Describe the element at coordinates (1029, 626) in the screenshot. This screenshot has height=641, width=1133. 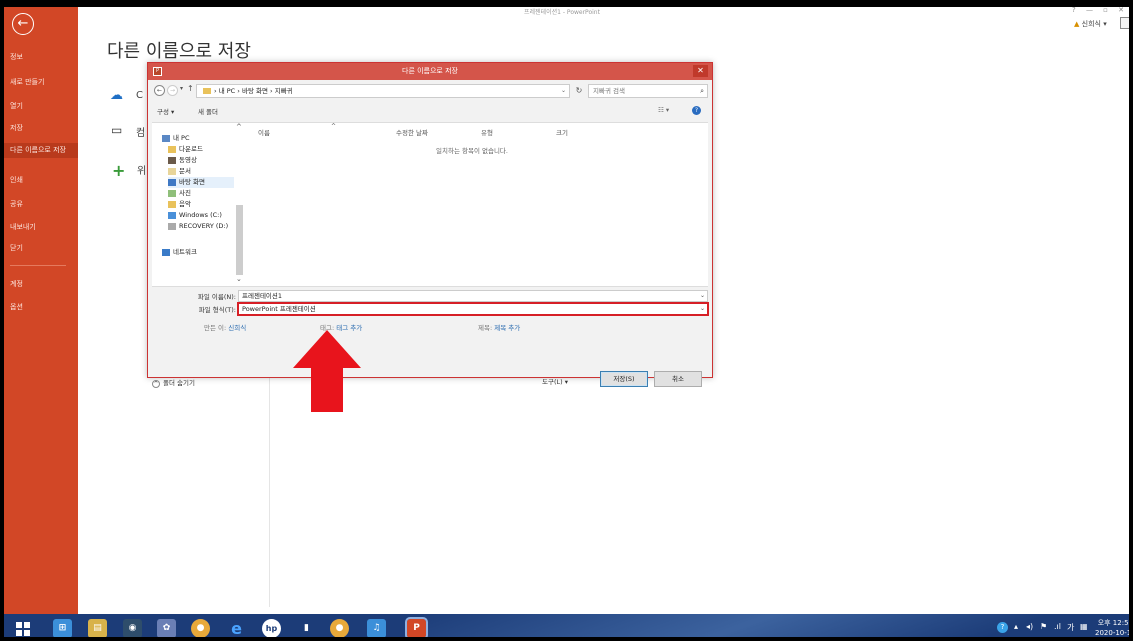
I see `volume-icon: ◂)` at that location.